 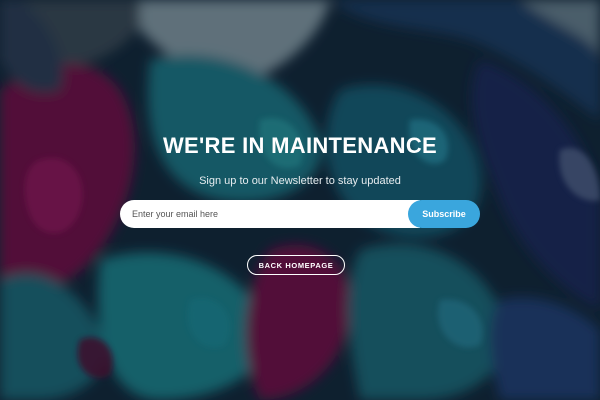 I want to click on back-homepage-button: BACK HOMEPAGE, so click(x=296, y=265).